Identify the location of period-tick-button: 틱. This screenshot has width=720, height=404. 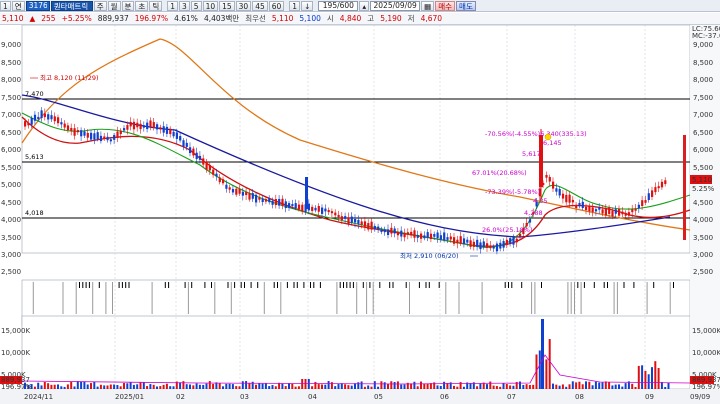
(156, 5).